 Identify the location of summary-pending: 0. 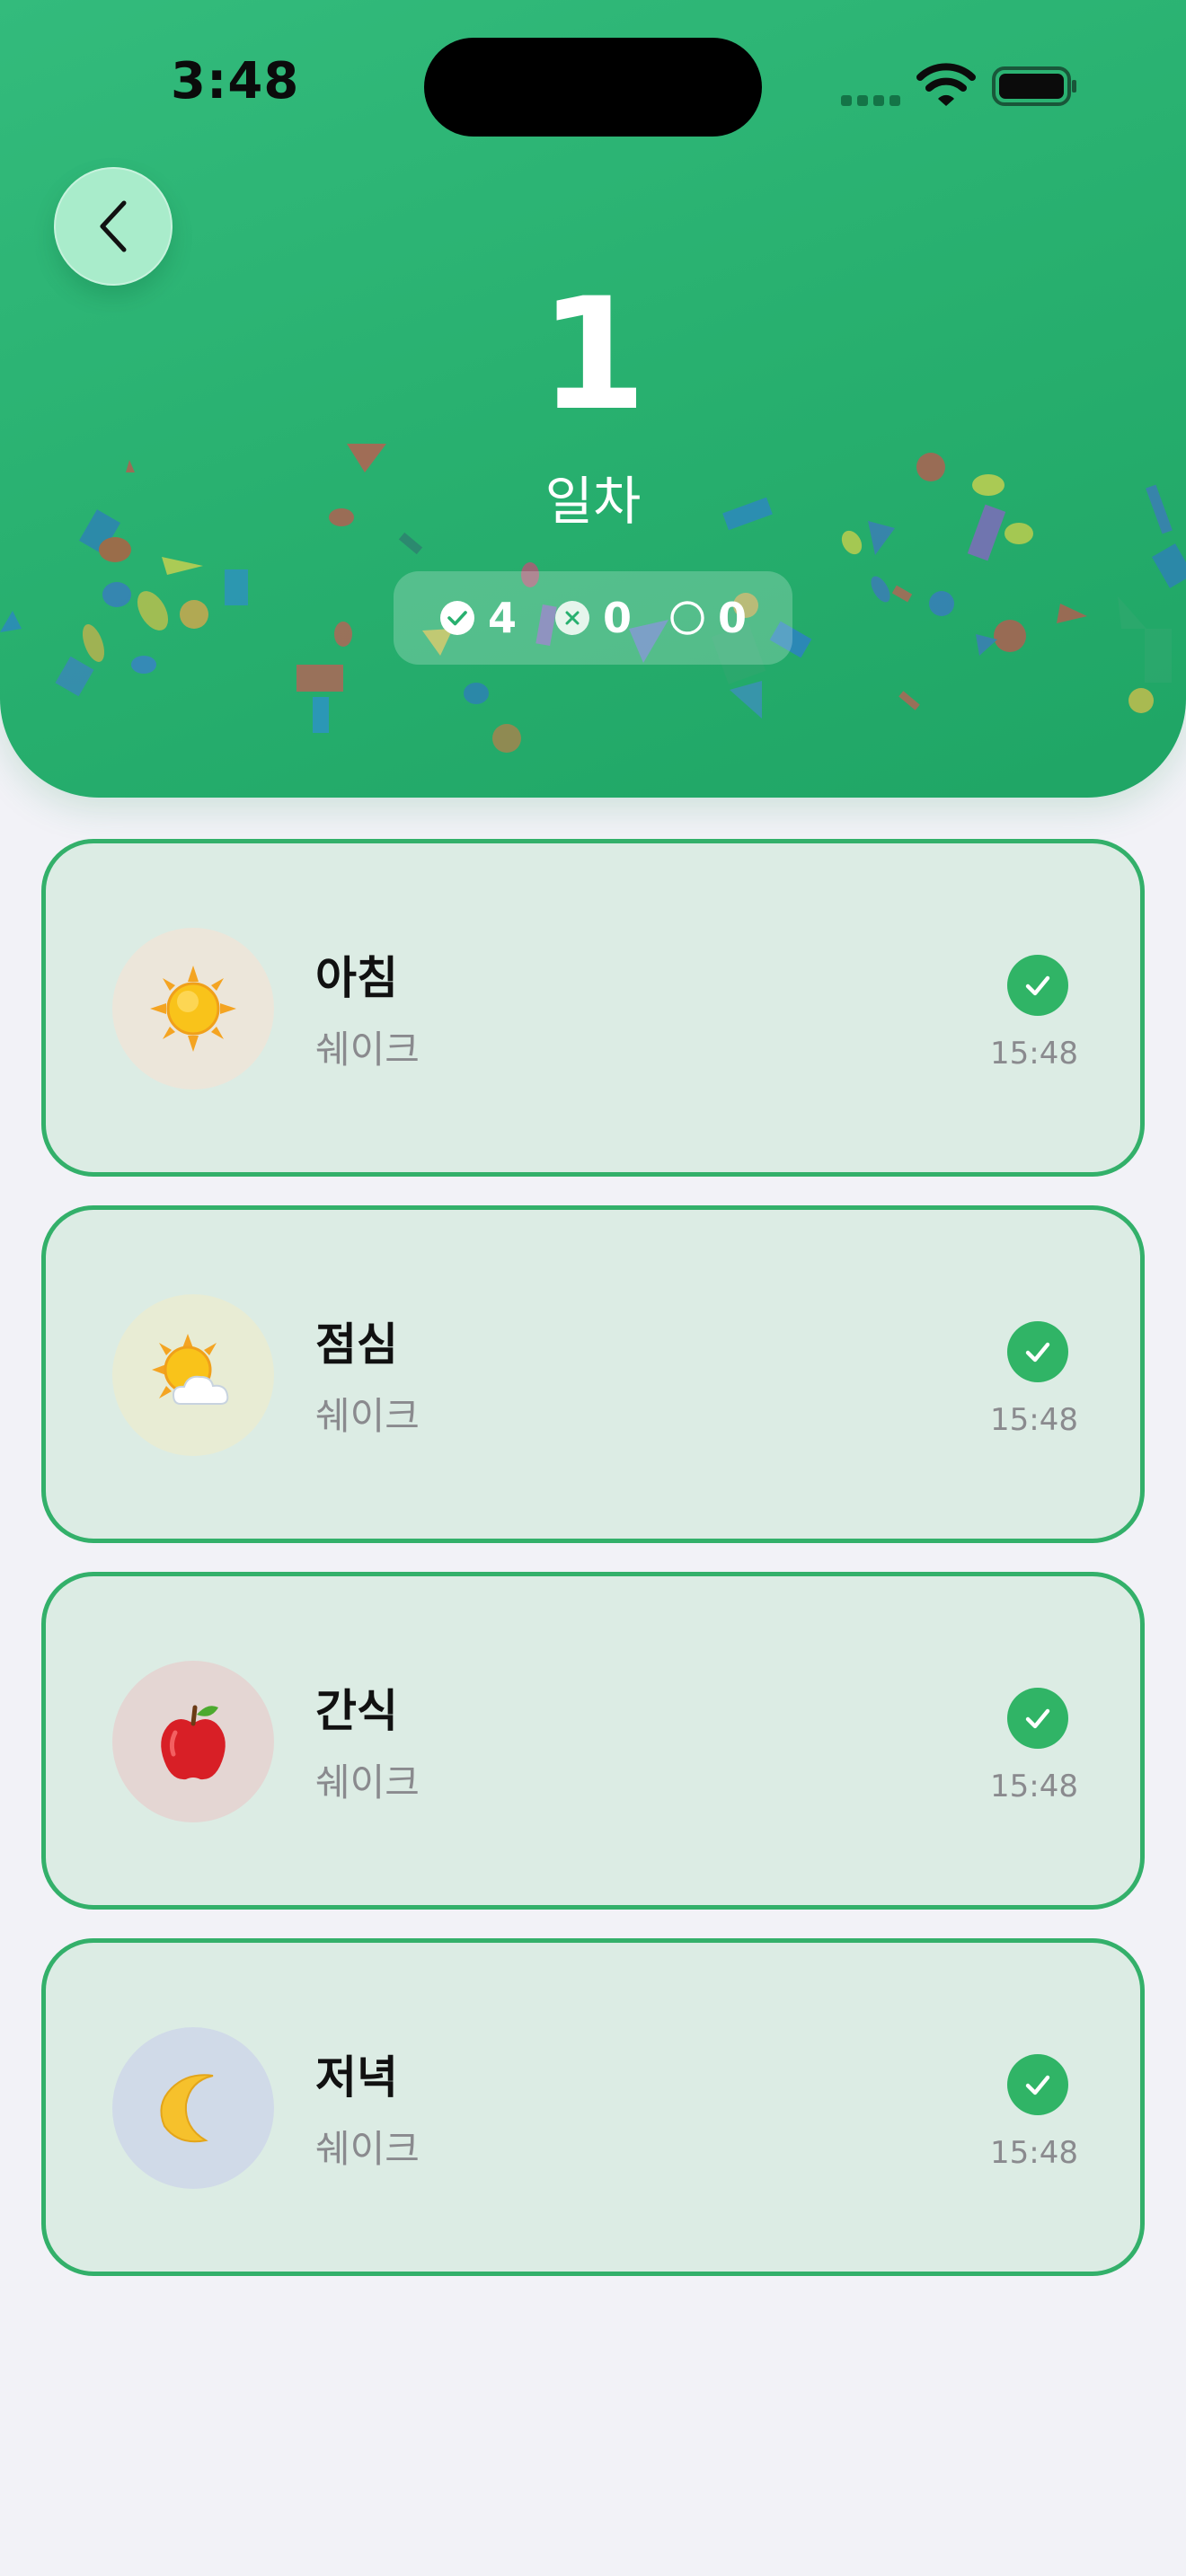
(708, 618).